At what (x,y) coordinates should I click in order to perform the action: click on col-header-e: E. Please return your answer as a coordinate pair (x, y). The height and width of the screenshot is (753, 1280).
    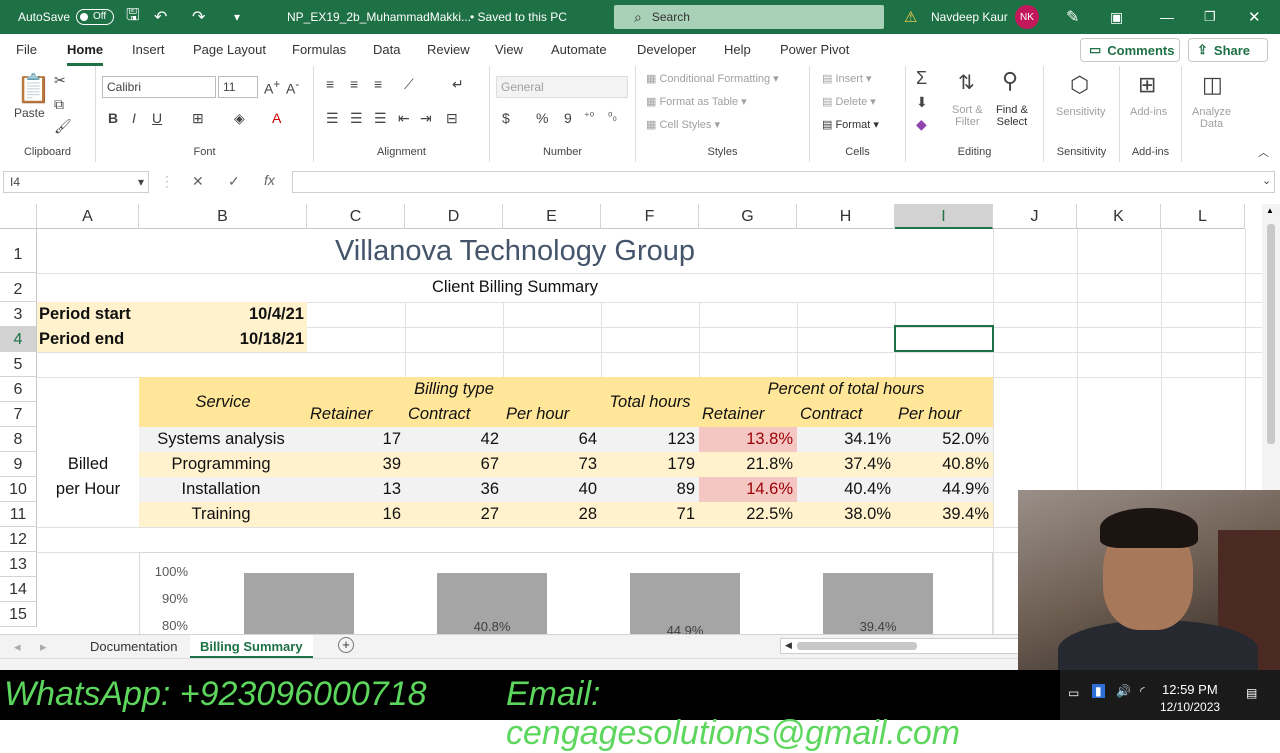
    Looking at the image, I should click on (552, 216).